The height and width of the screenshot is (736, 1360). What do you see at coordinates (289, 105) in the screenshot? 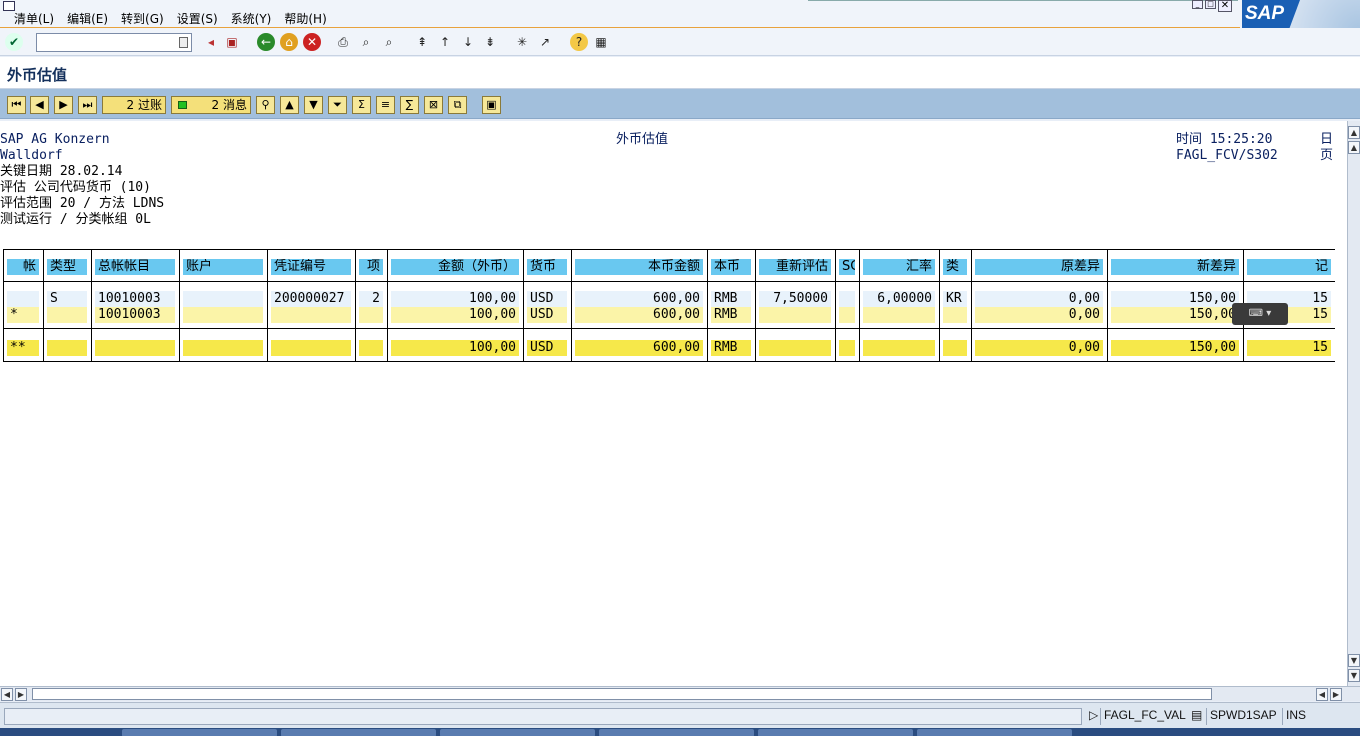
I see `sort-ascending-icon: ▲` at bounding box center [289, 105].